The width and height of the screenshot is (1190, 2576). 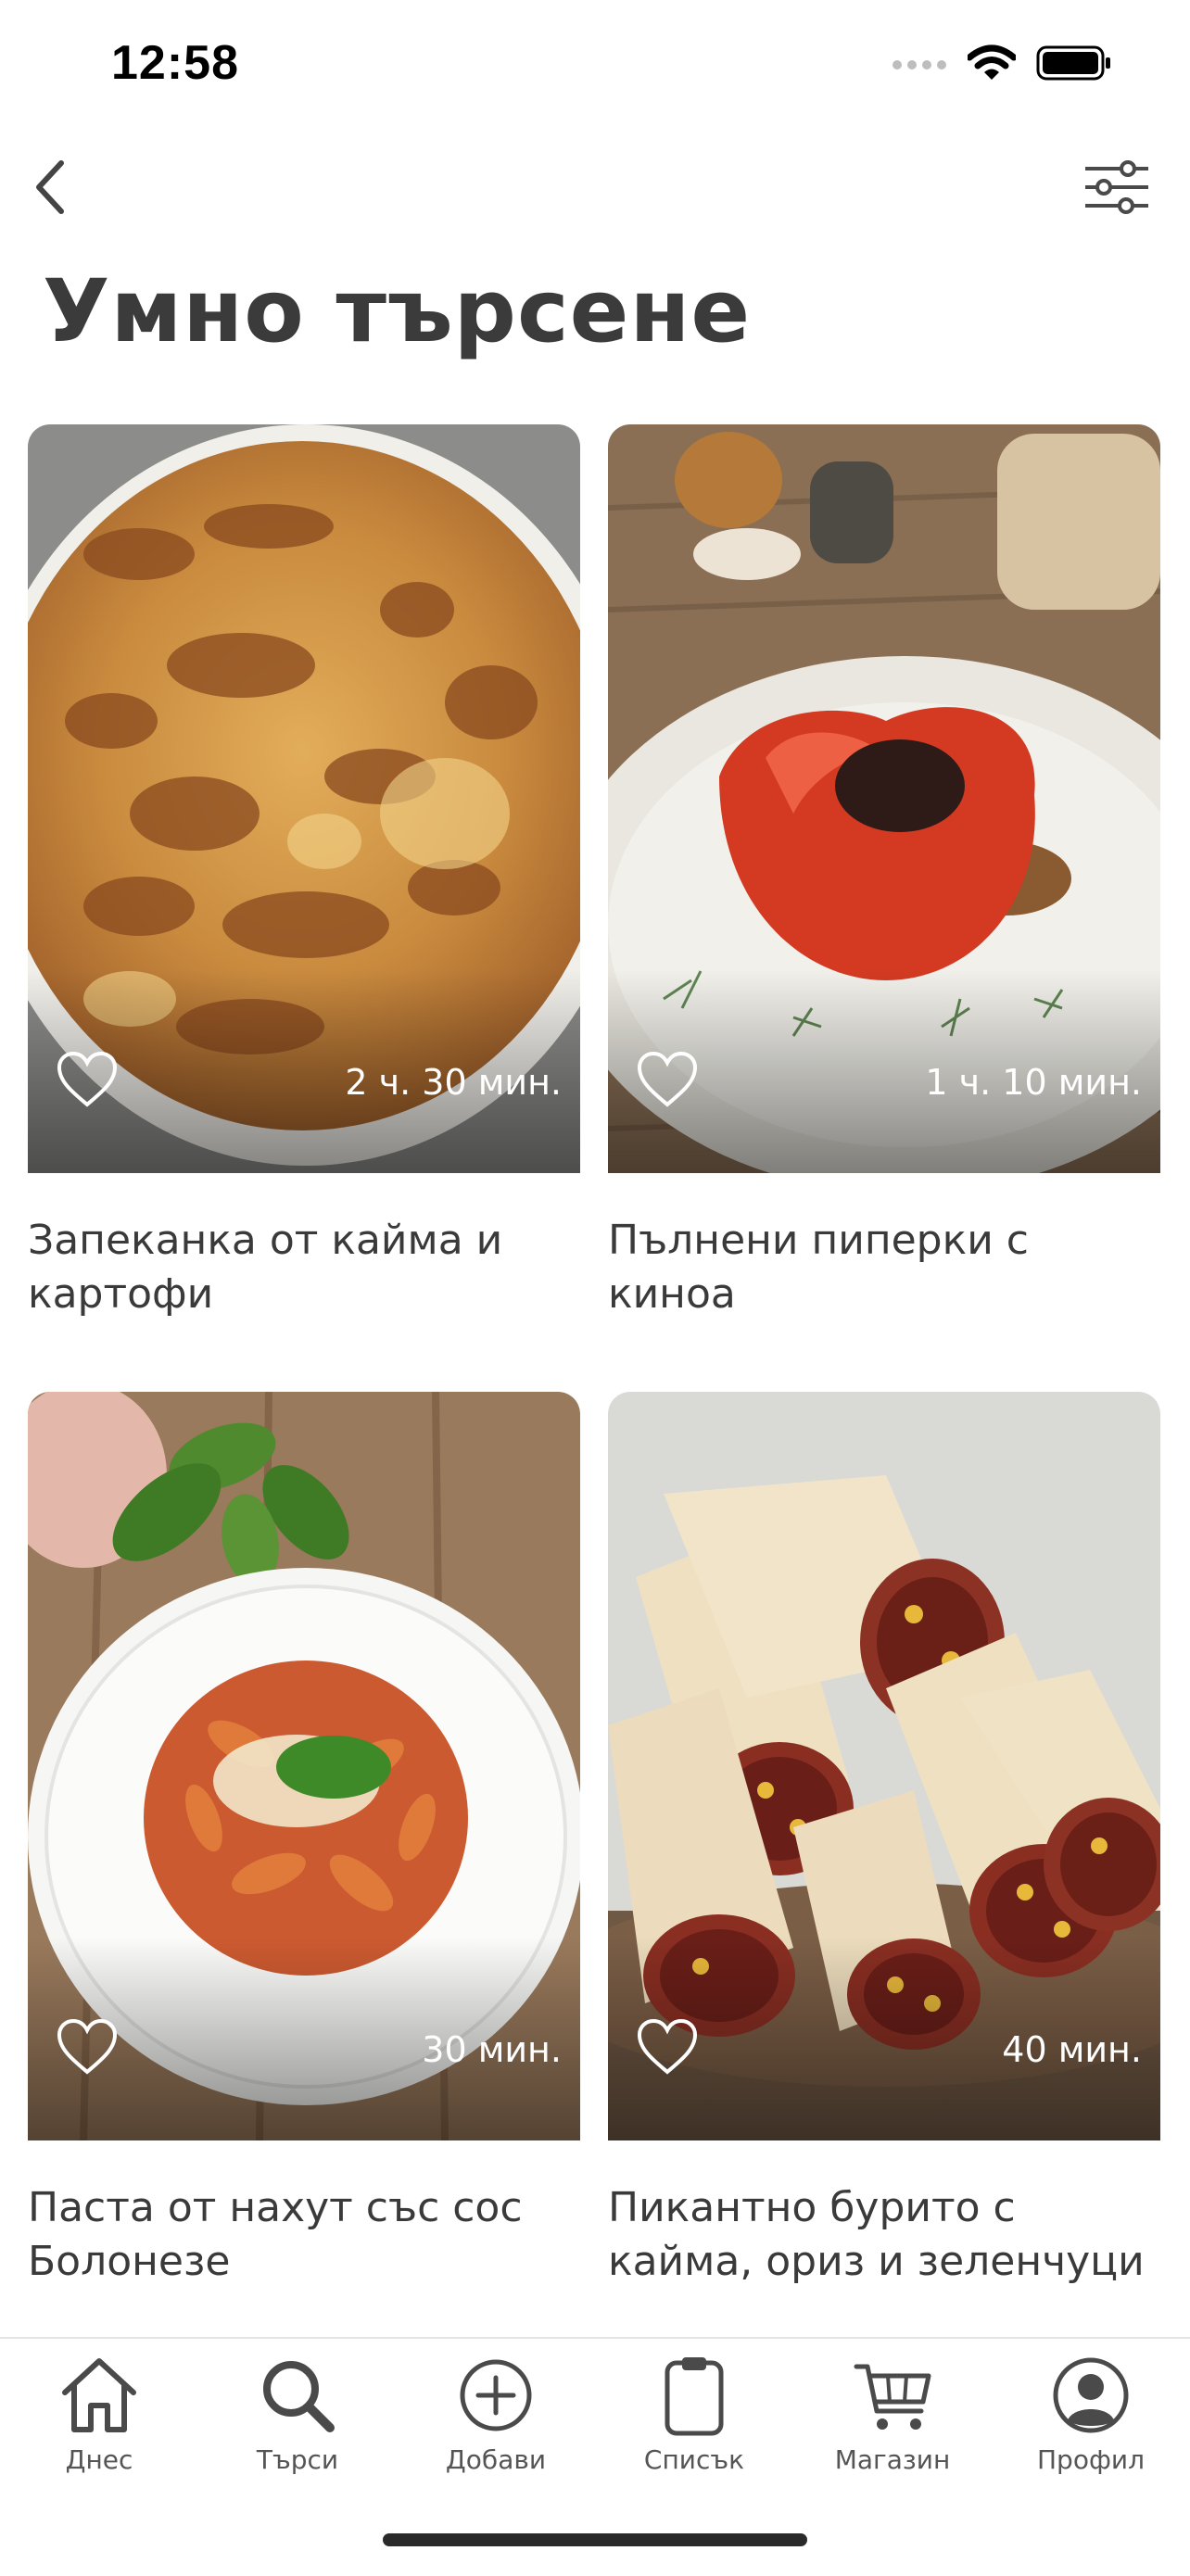 What do you see at coordinates (1074, 64) in the screenshot?
I see `battery-icon` at bounding box center [1074, 64].